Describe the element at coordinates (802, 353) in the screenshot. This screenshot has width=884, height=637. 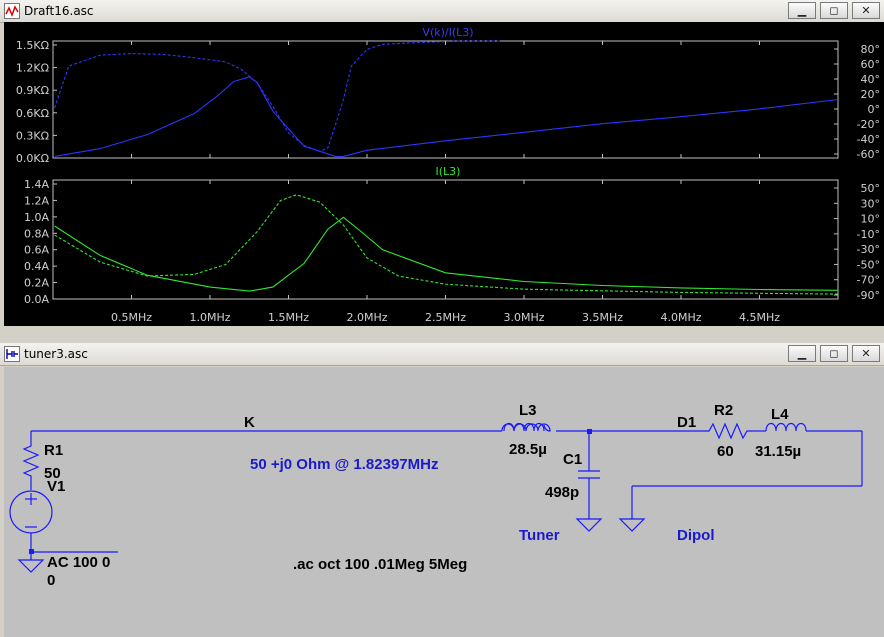
I see `minimize-button: ▁` at that location.